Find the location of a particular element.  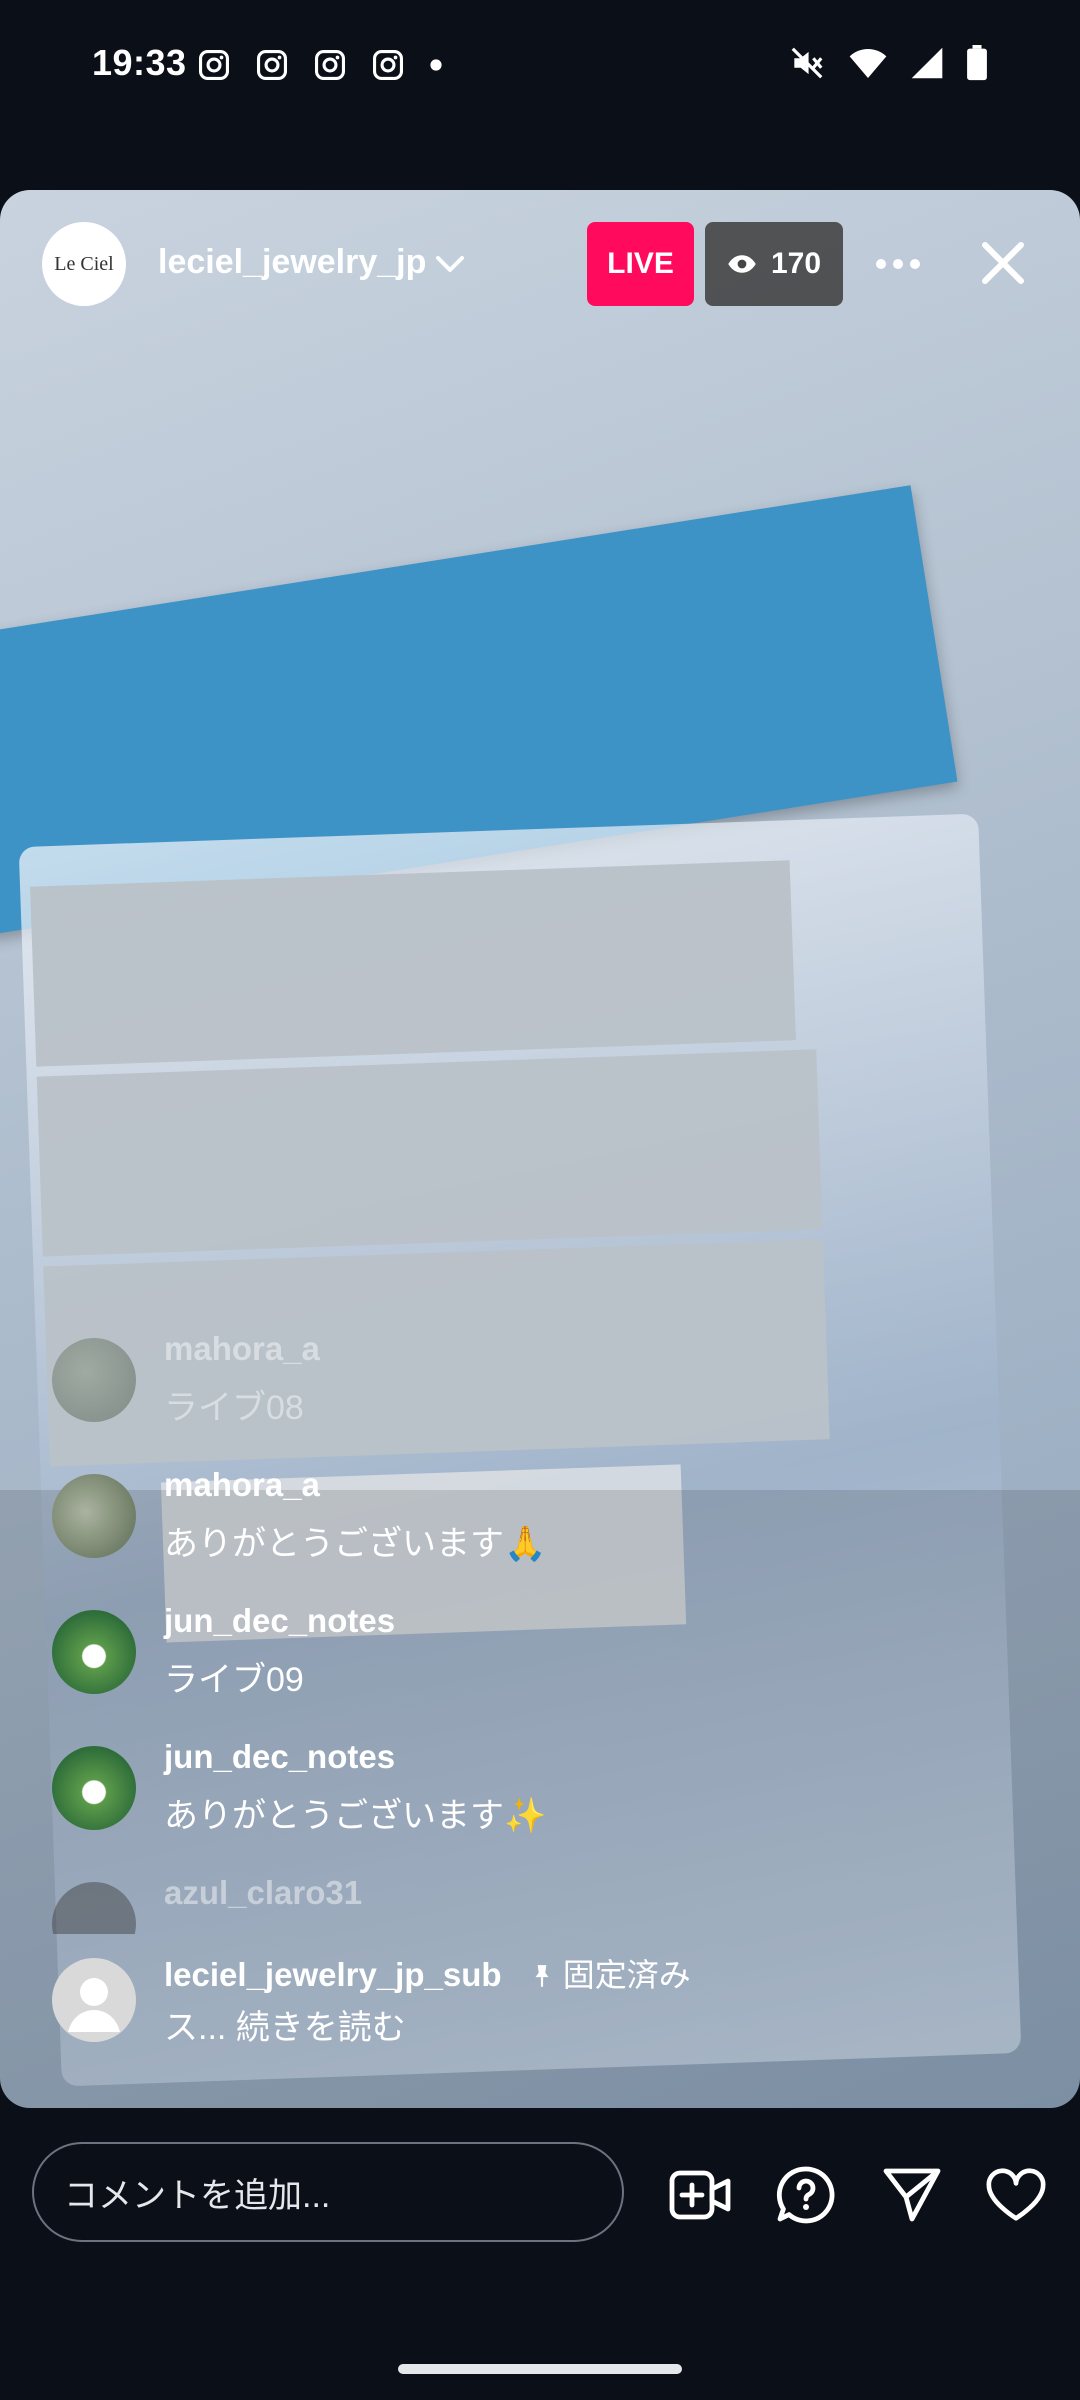

comment-text: ありがとうございます🙏 is located at coordinates (355, 1544).